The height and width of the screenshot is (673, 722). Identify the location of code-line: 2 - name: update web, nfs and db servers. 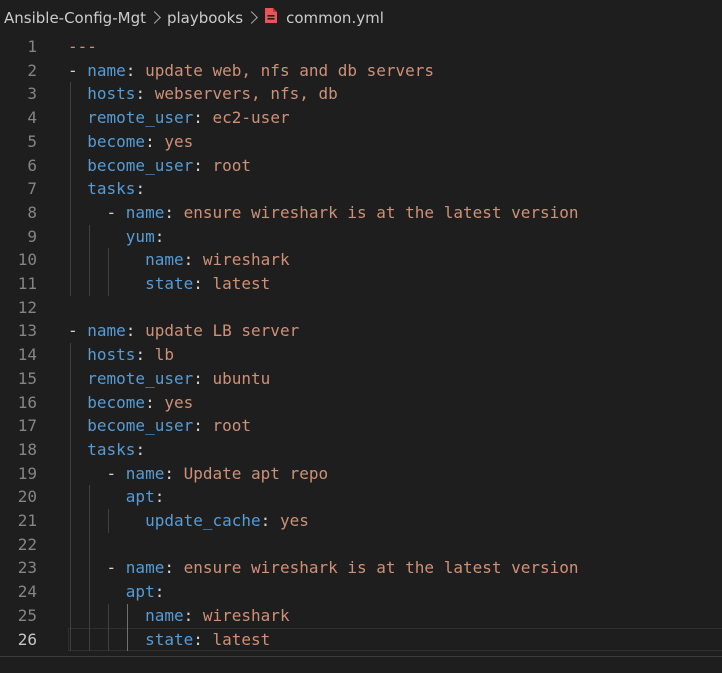
(361, 71).